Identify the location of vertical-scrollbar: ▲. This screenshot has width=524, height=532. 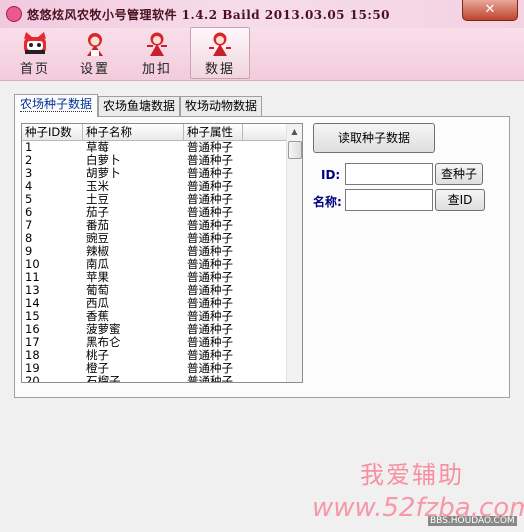
(294, 253).